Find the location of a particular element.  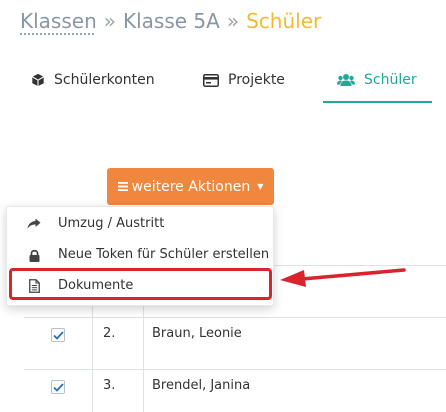

tab-label: Schüler is located at coordinates (390, 80).